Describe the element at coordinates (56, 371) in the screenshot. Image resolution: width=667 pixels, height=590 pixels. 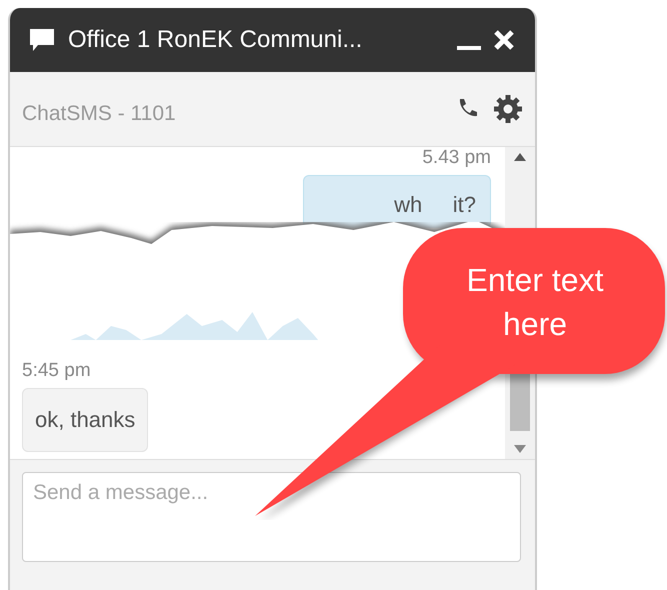
I see `message-time: 5:45 pm` at that location.